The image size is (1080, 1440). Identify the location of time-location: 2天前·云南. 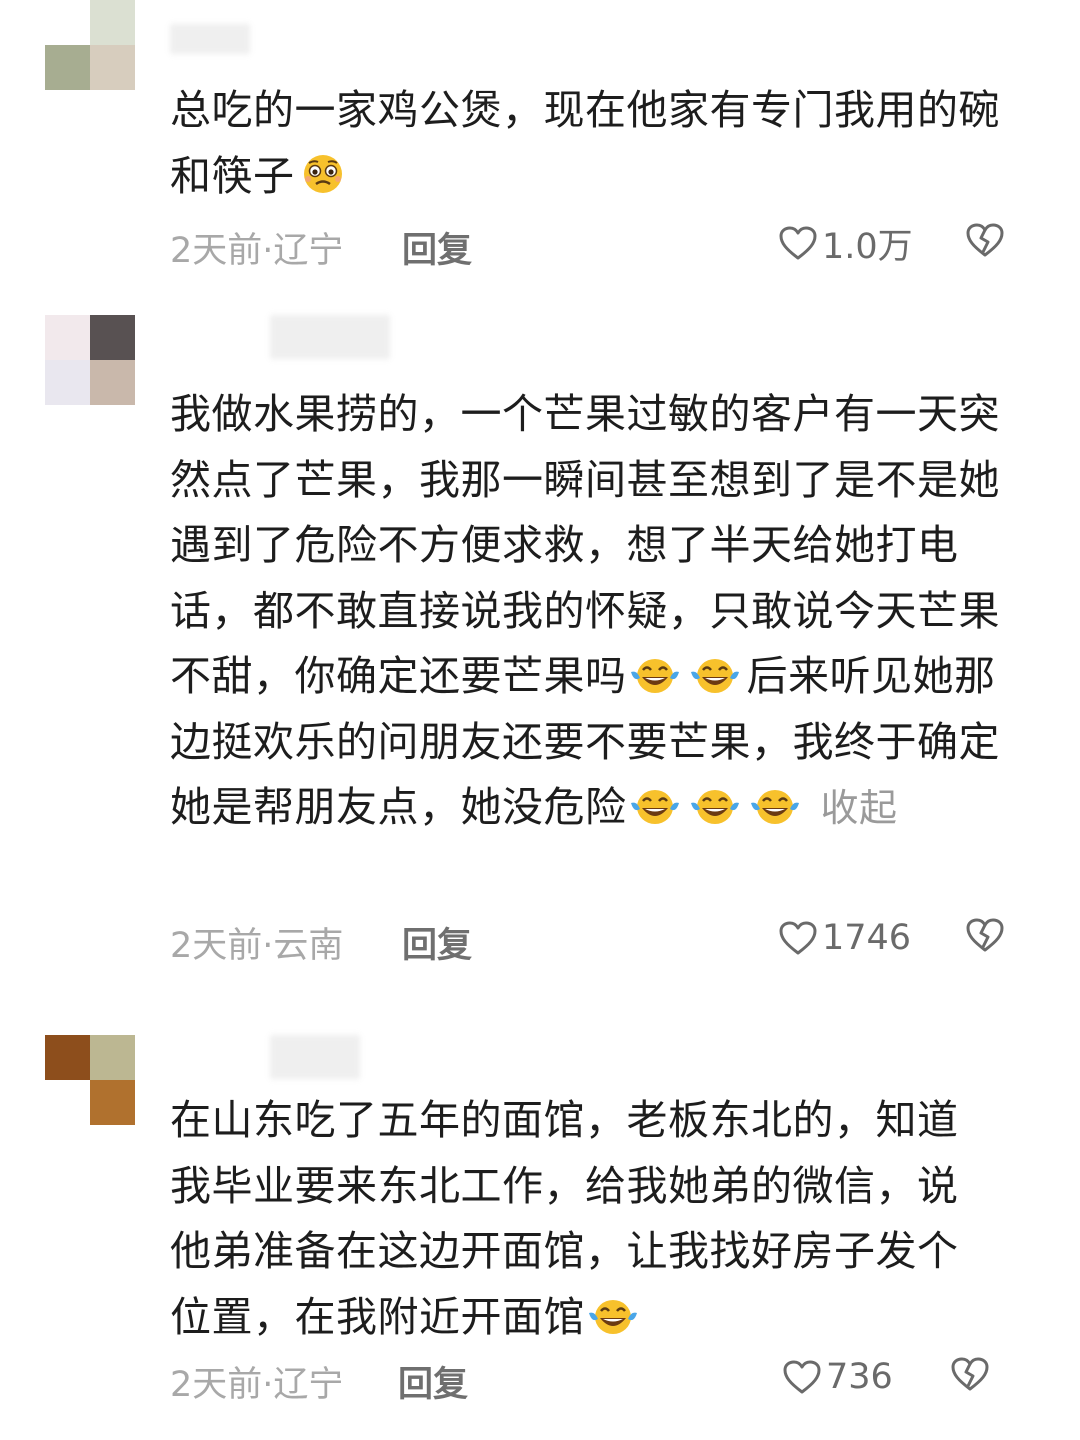
(257, 946).